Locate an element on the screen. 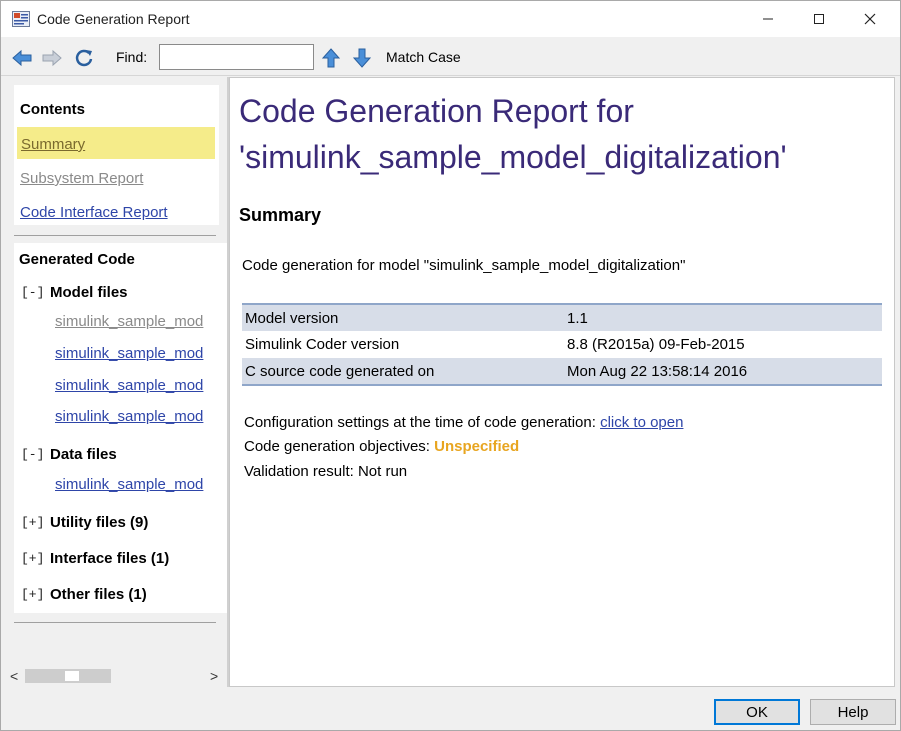 This screenshot has height=731, width=901. table-value: 1.1 is located at coordinates (724, 317).